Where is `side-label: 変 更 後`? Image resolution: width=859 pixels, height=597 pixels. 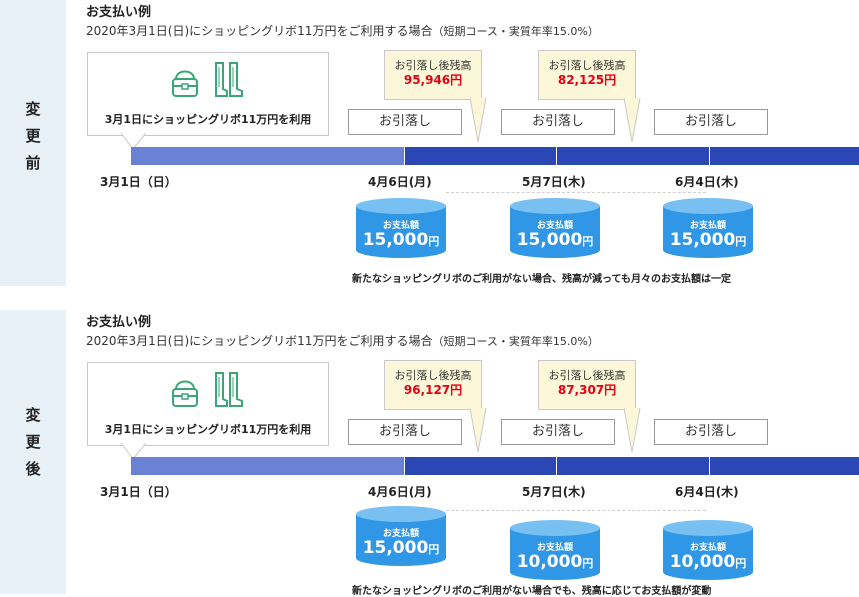
side-label: 変 更 後 is located at coordinates (33, 442).